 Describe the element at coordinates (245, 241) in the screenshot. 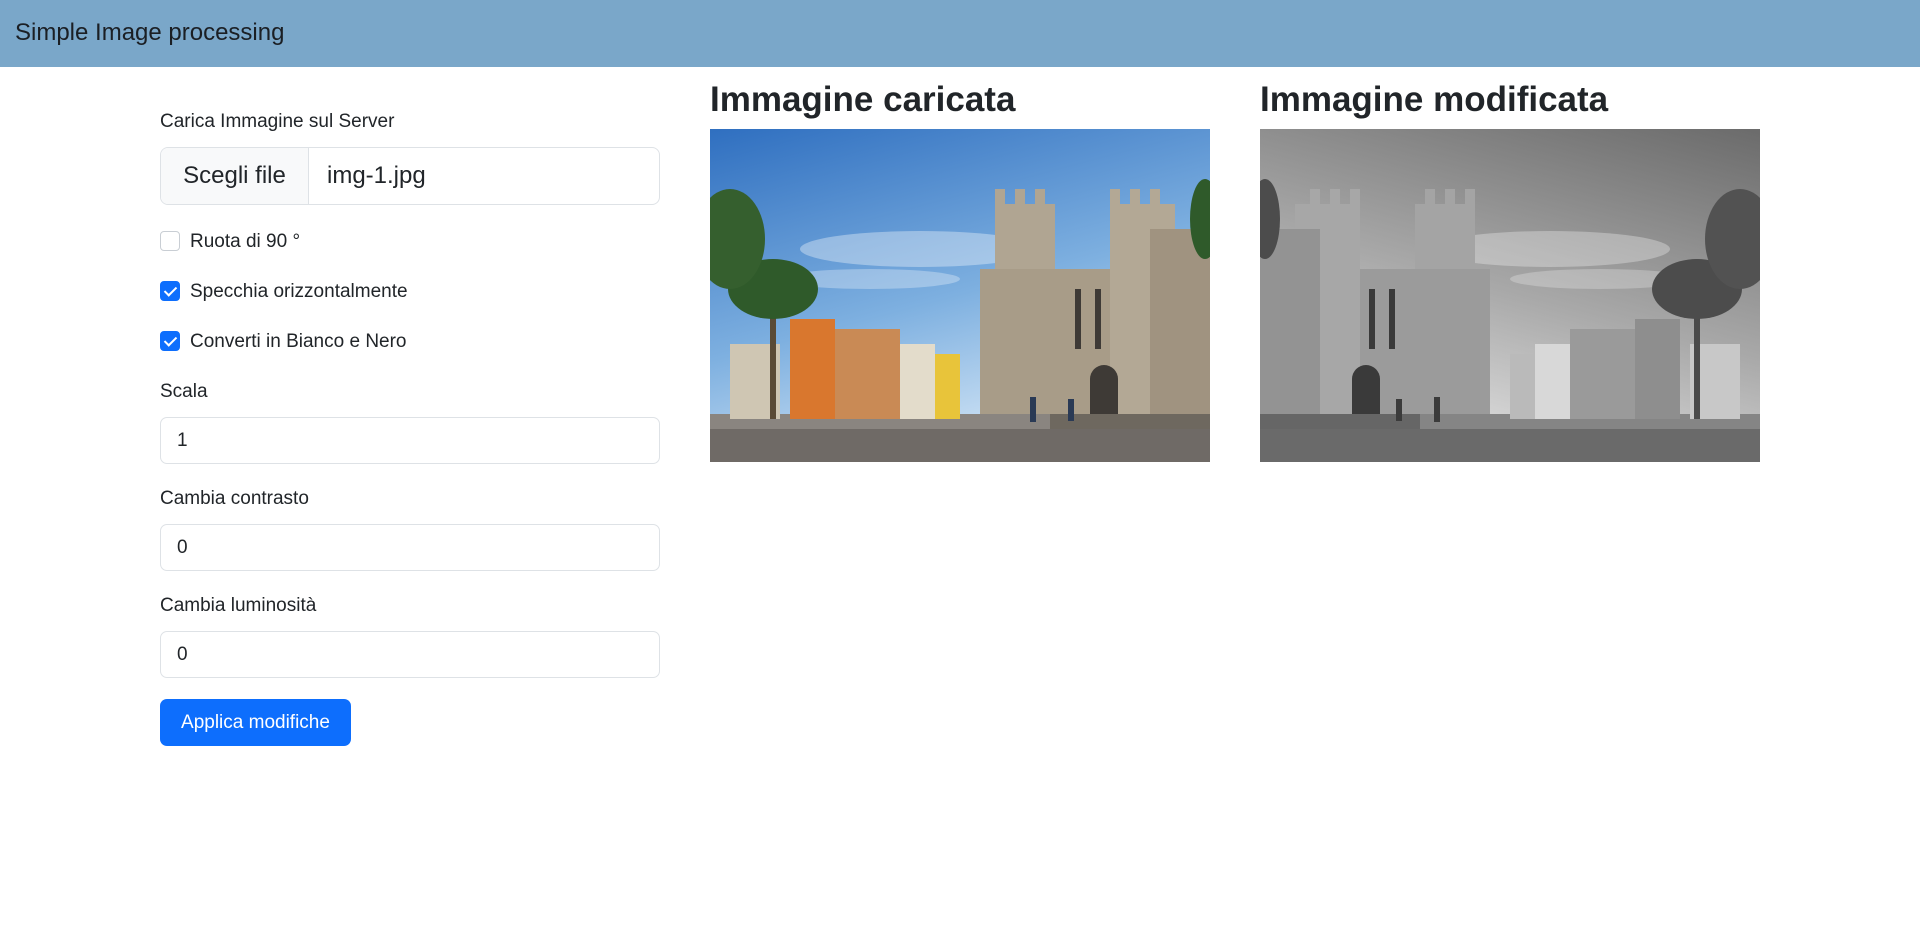

I see `rotate-label: Ruota di 90 °` at that location.